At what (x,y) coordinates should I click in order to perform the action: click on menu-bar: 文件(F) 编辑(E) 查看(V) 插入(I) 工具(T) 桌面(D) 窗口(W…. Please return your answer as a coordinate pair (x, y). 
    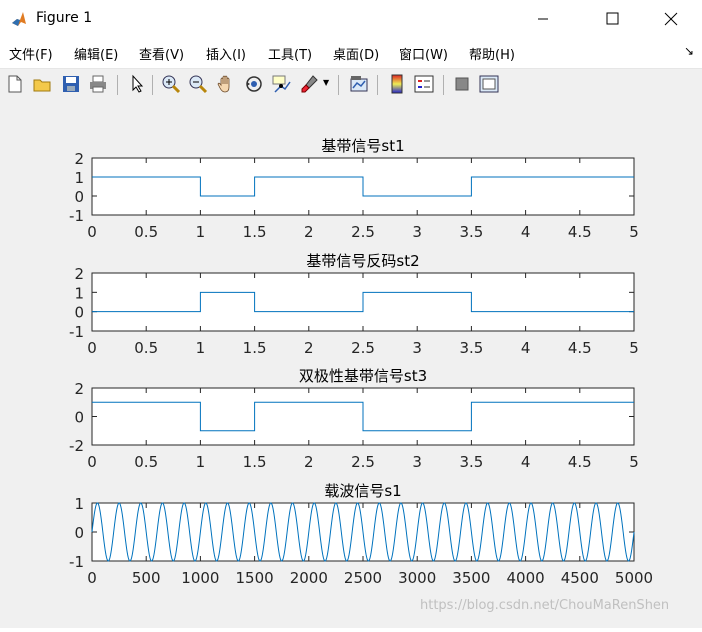
    Looking at the image, I should click on (351, 53).